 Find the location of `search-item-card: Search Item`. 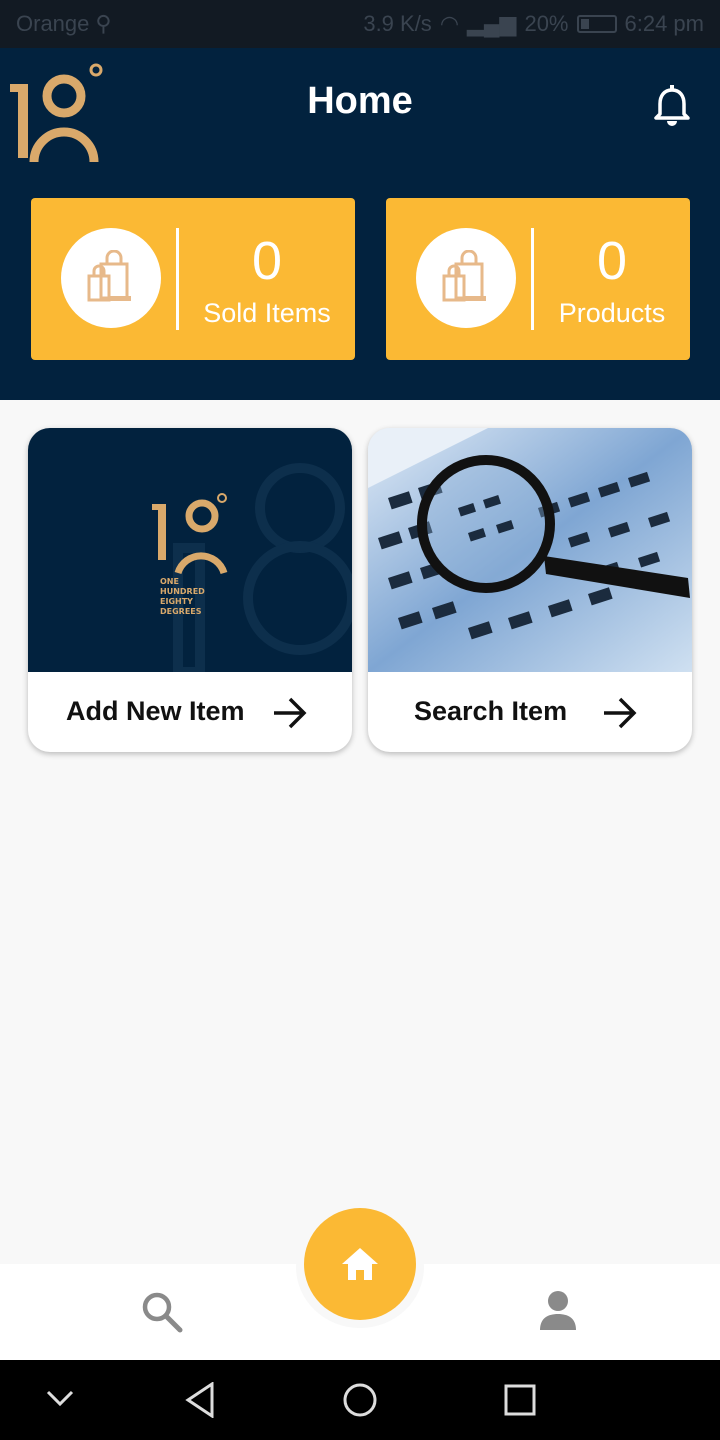

search-item-card: Search Item is located at coordinates (530, 590).